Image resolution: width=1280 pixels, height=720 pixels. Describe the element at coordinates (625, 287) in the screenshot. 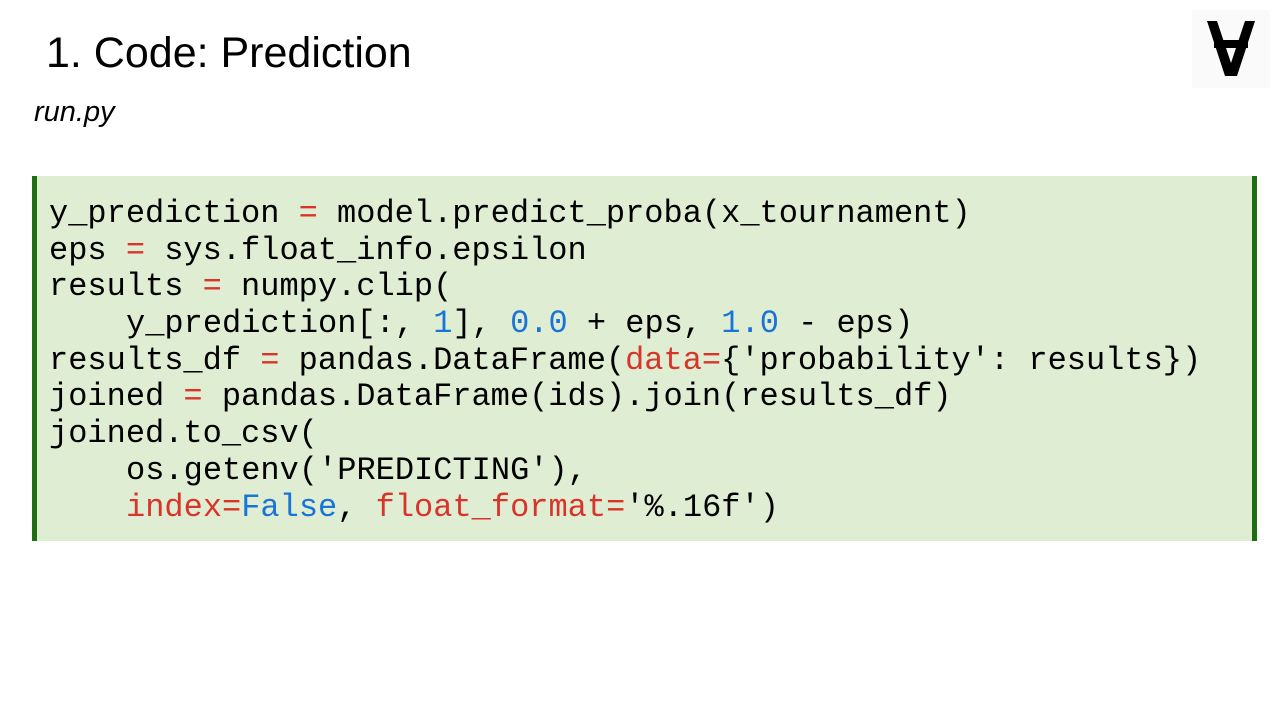

I see `code-line: results = numpy.clip(` at that location.